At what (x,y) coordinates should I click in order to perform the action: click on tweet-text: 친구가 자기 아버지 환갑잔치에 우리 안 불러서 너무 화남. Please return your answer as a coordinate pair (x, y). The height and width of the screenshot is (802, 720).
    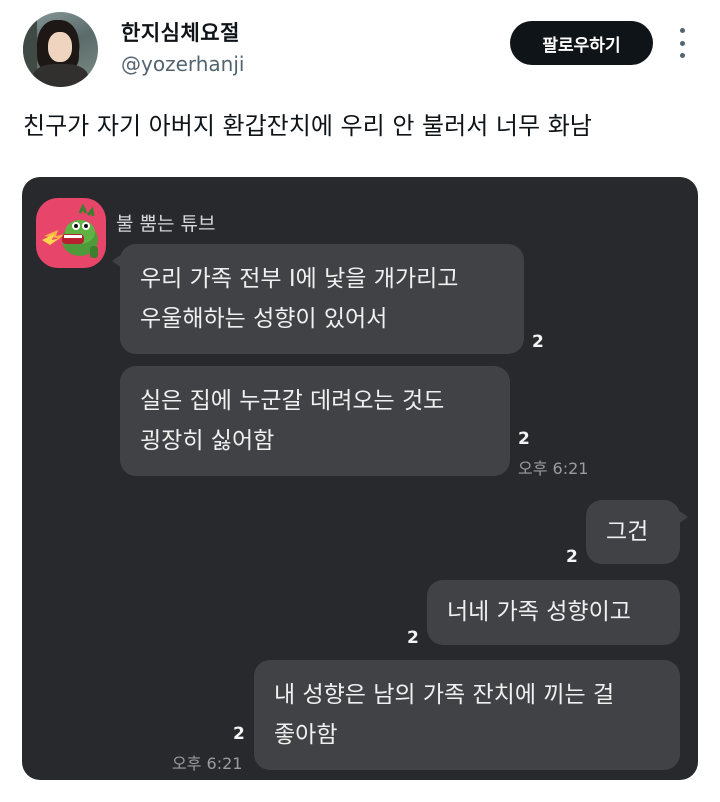
    Looking at the image, I should click on (307, 126).